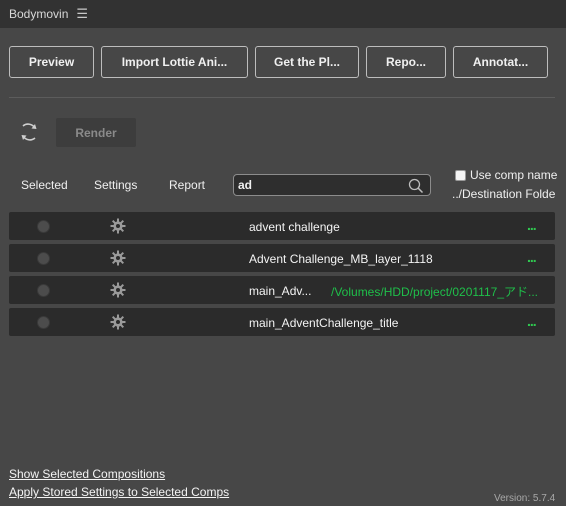  Describe the element at coordinates (39, 14) in the screenshot. I see `panel-title: Bodymovin` at that location.